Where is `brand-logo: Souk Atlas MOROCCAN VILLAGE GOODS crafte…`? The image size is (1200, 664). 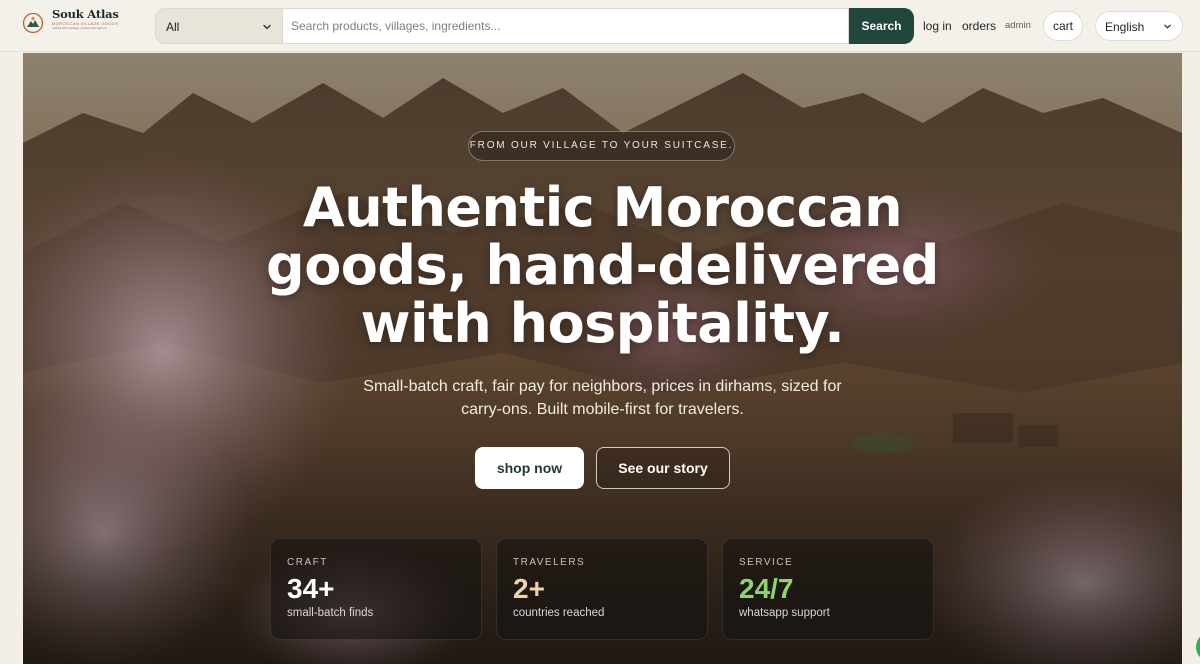 brand-logo: Souk Atlas MOROCCAN VILLAGE GOODS crafte… is located at coordinates (70, 21).